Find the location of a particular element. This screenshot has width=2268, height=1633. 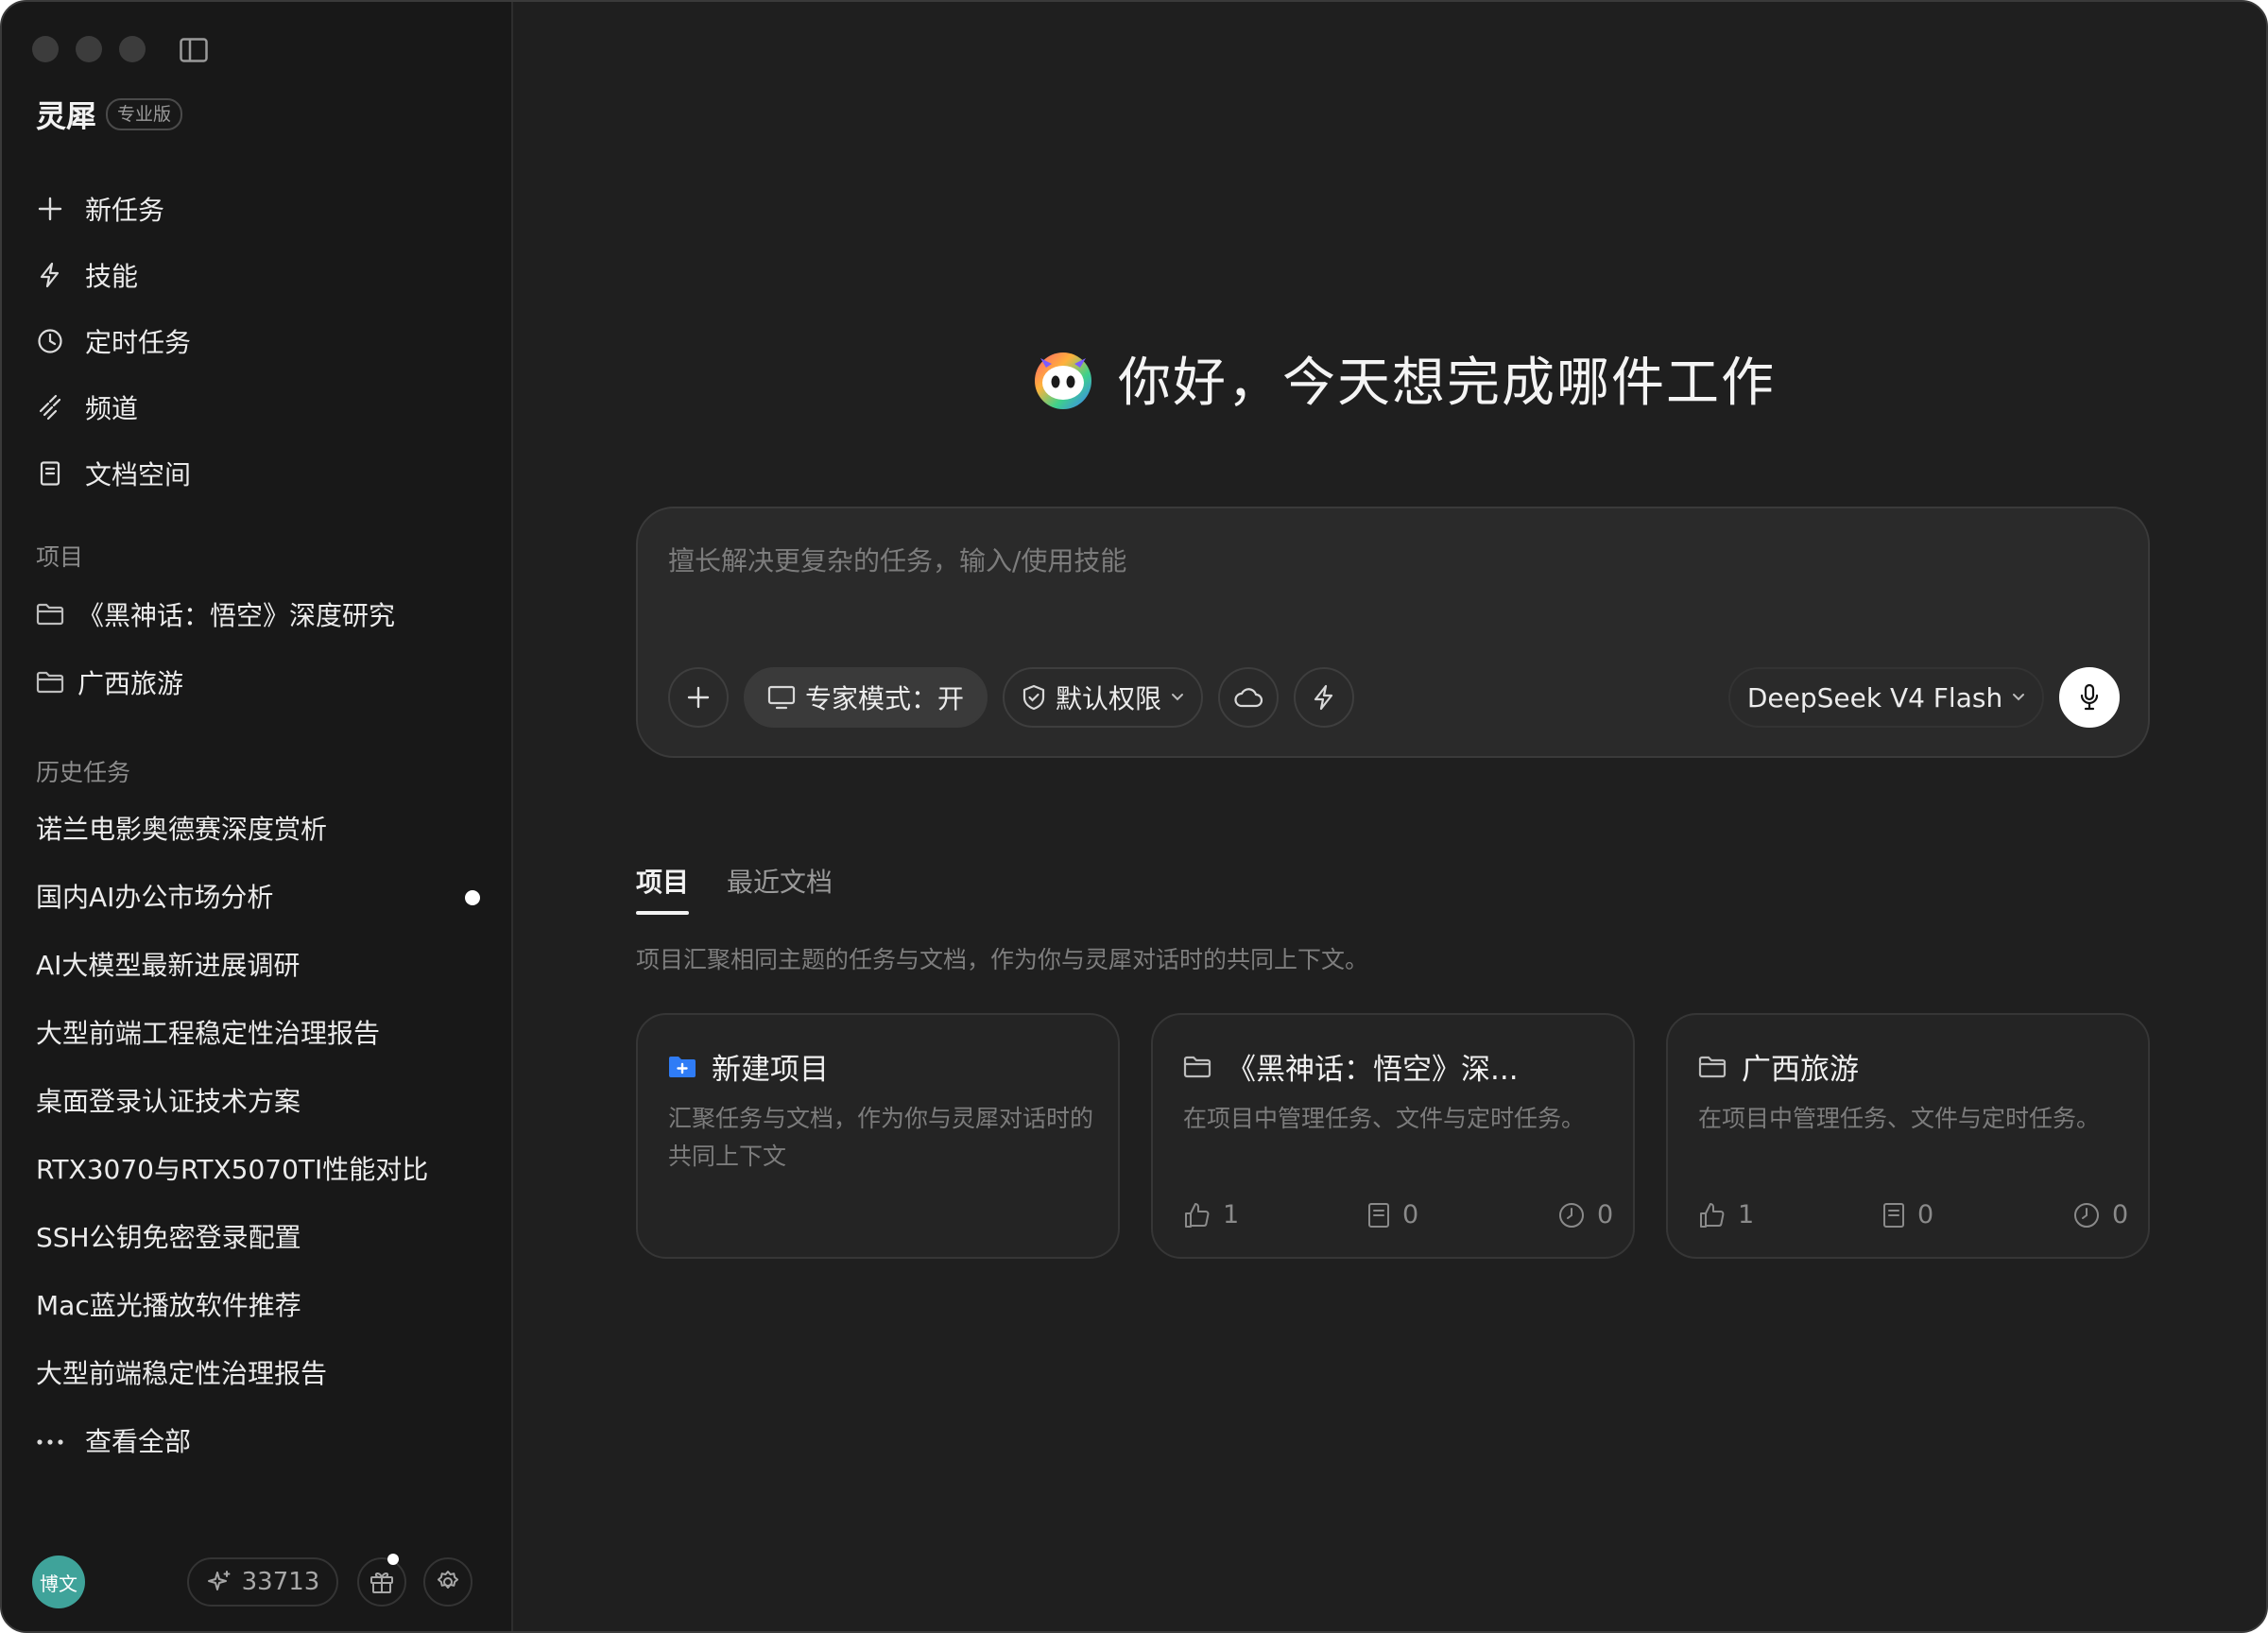

tab-description: 项目汇聚相同主题的任务与文档，作为你与灵犀对话时的共同上下文。 is located at coordinates (1002, 960).